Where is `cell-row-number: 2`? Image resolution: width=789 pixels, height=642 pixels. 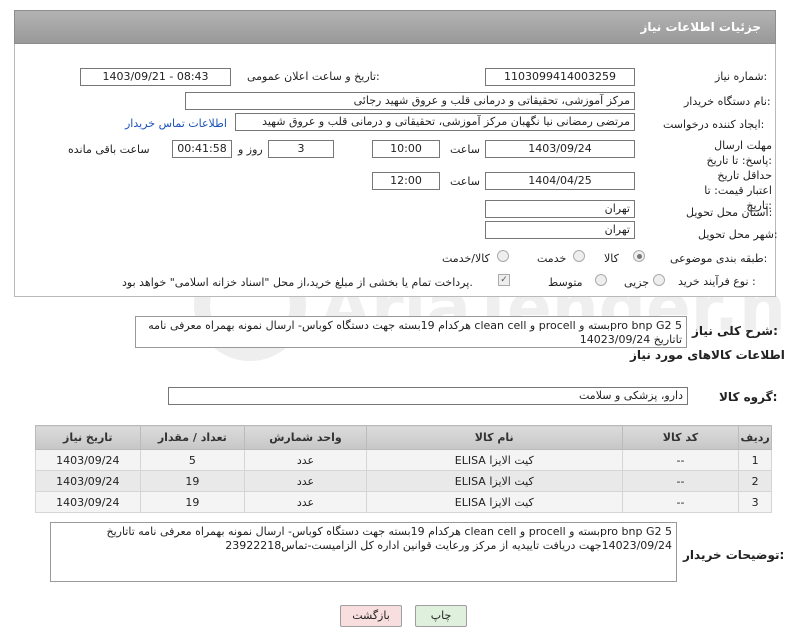 cell-row-number: 2 is located at coordinates (755, 481).